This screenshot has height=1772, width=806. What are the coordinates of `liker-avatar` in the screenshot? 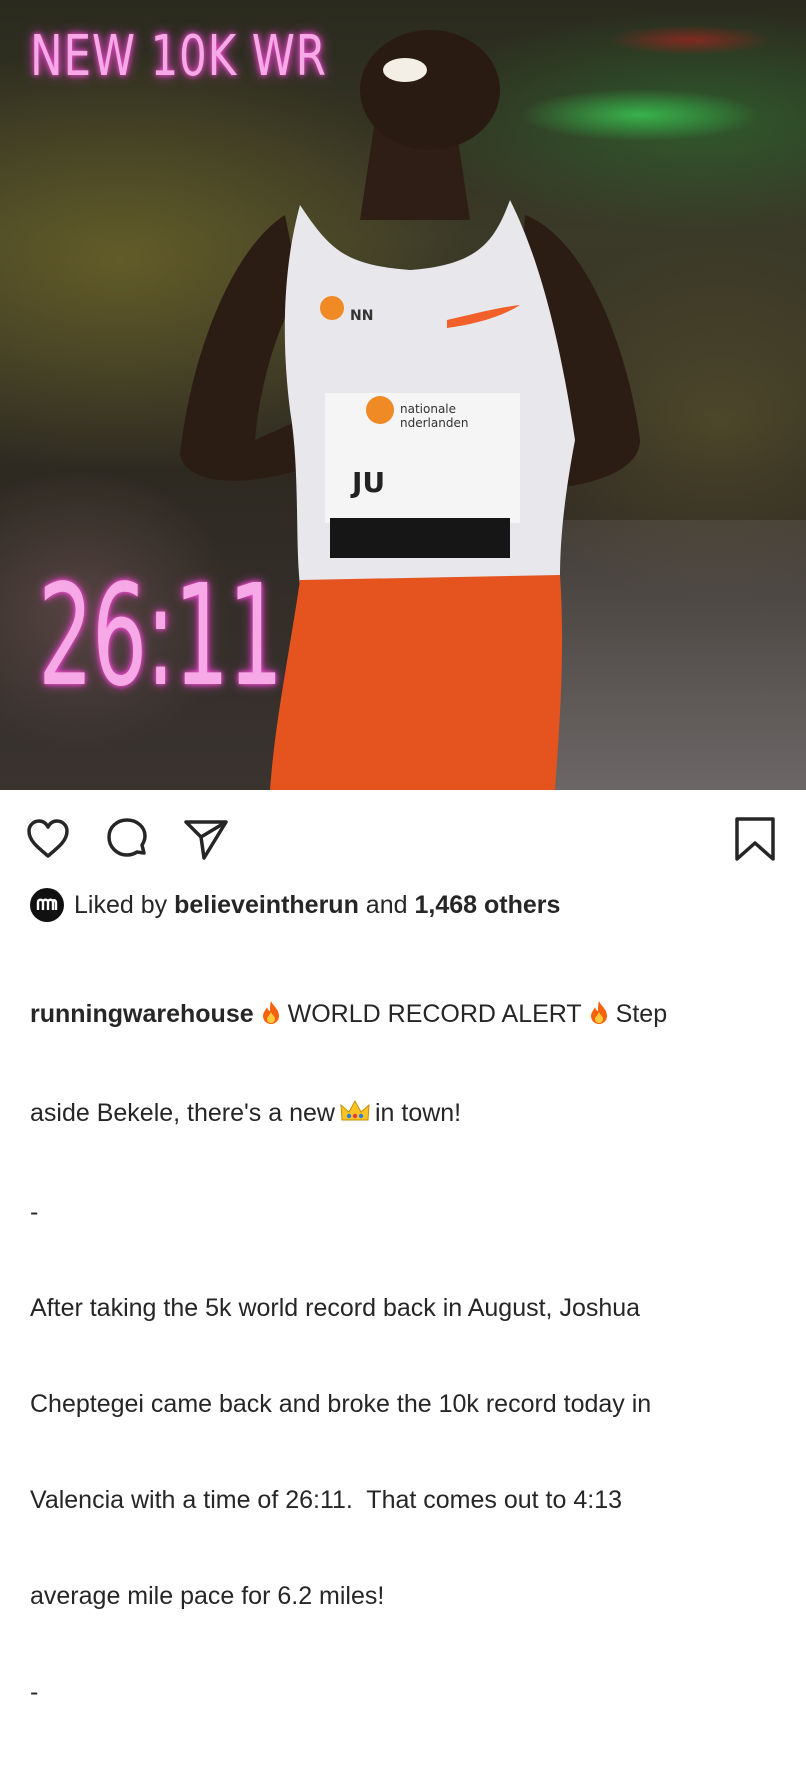 It's located at (47, 905).